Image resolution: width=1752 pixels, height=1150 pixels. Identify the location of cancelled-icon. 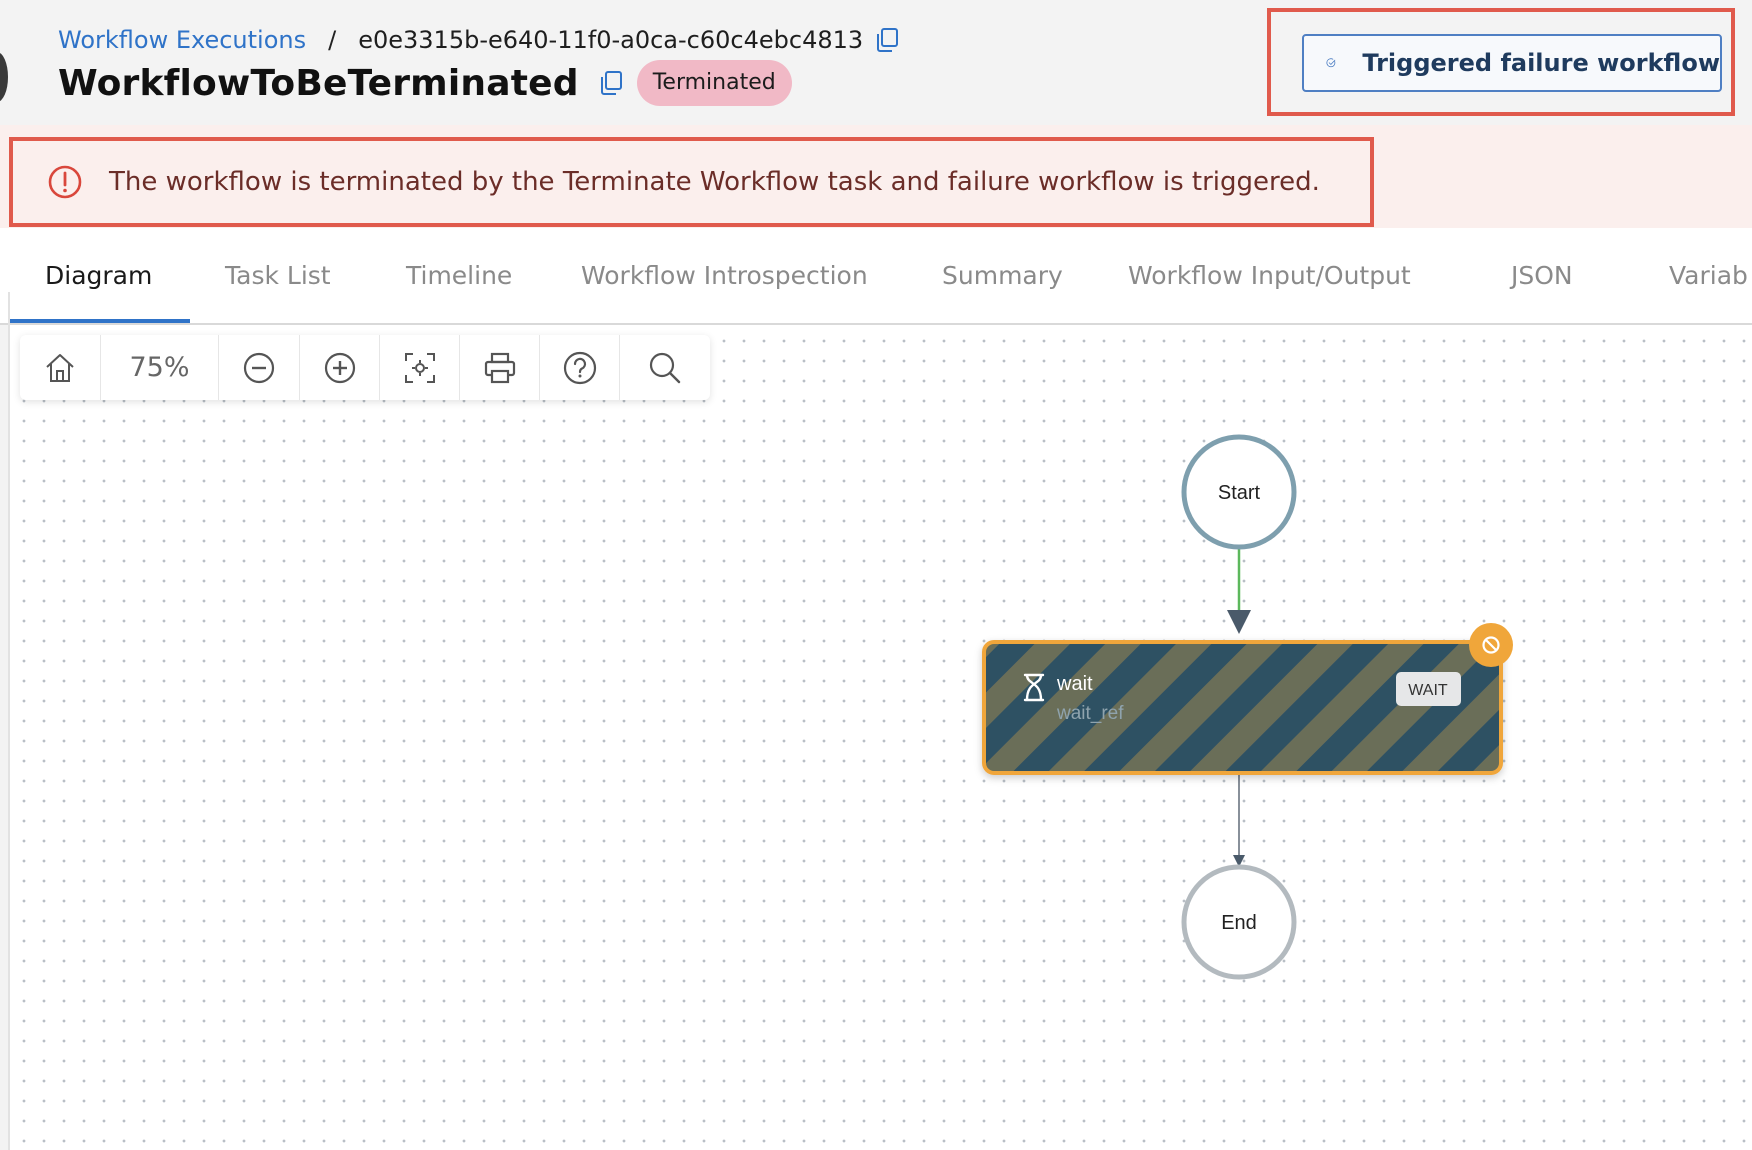
(1491, 645).